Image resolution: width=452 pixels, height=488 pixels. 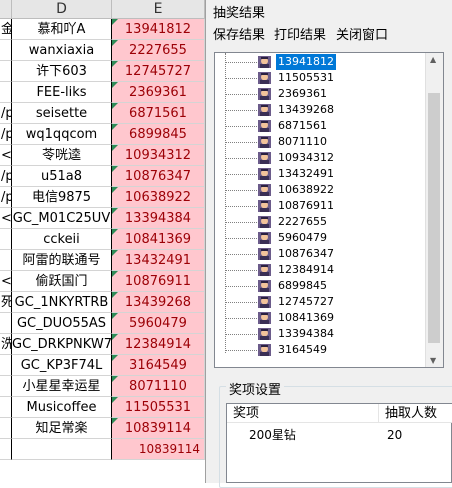 What do you see at coordinates (158, 50) in the screenshot?
I see `cell-e: 2227655` at bounding box center [158, 50].